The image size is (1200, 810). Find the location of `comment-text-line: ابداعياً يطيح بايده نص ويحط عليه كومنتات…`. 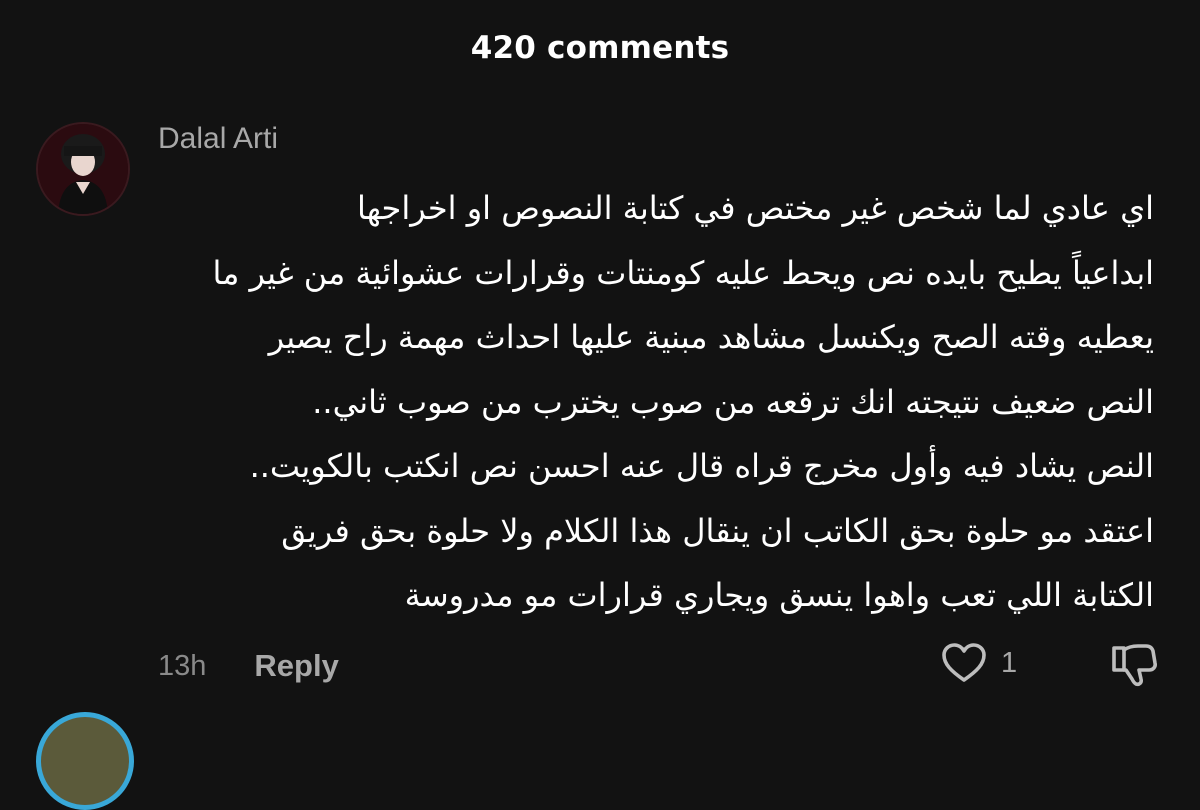

comment-text-line: ابداعياً يطيح بايده نص ويحط عليه كومنتات… is located at coordinates (683, 272).